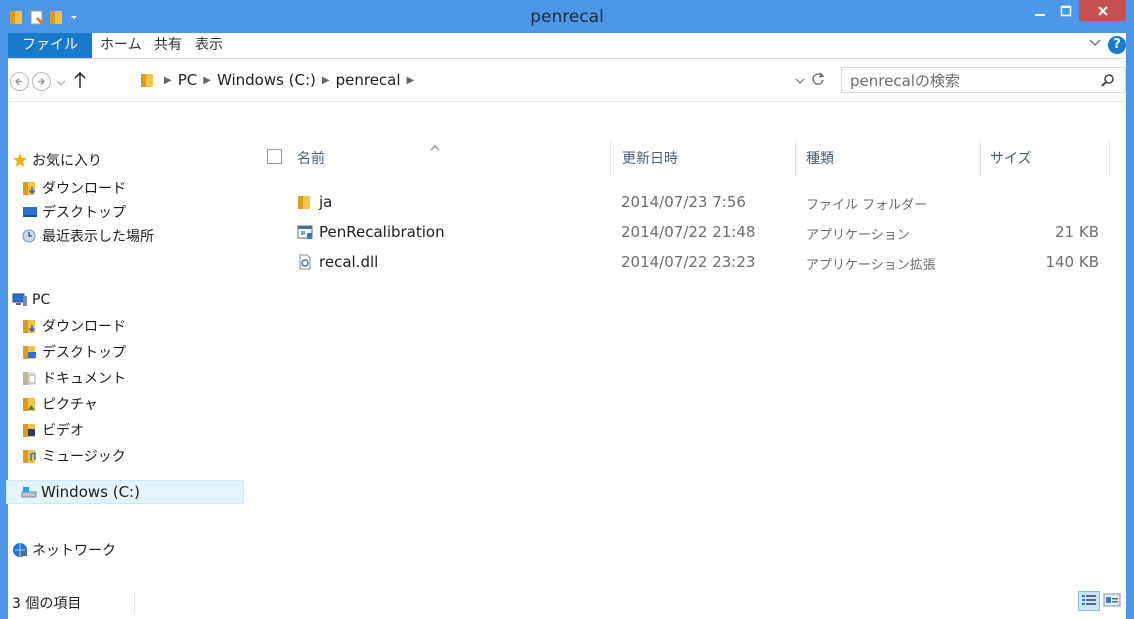  Describe the element at coordinates (74, 378) in the screenshot. I see `nav-pc-documents: ドキュメント` at that location.